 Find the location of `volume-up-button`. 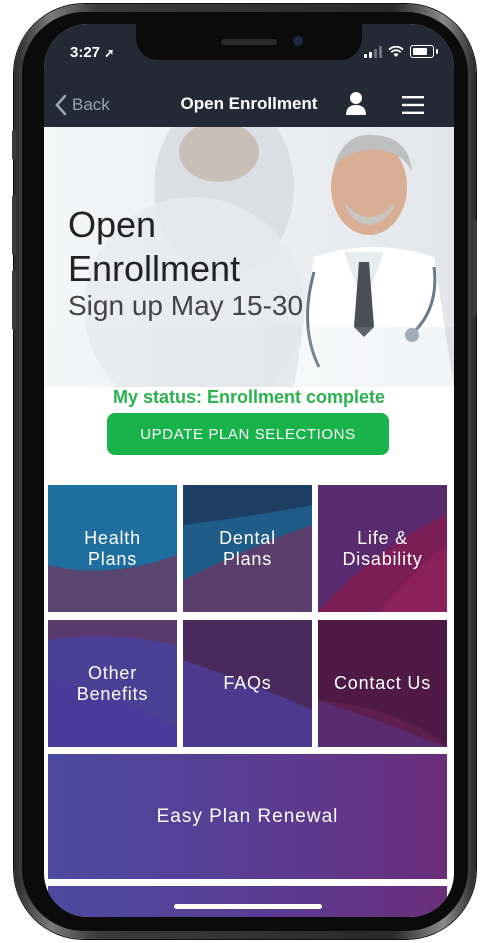

volume-up-button is located at coordinates (14, 225).